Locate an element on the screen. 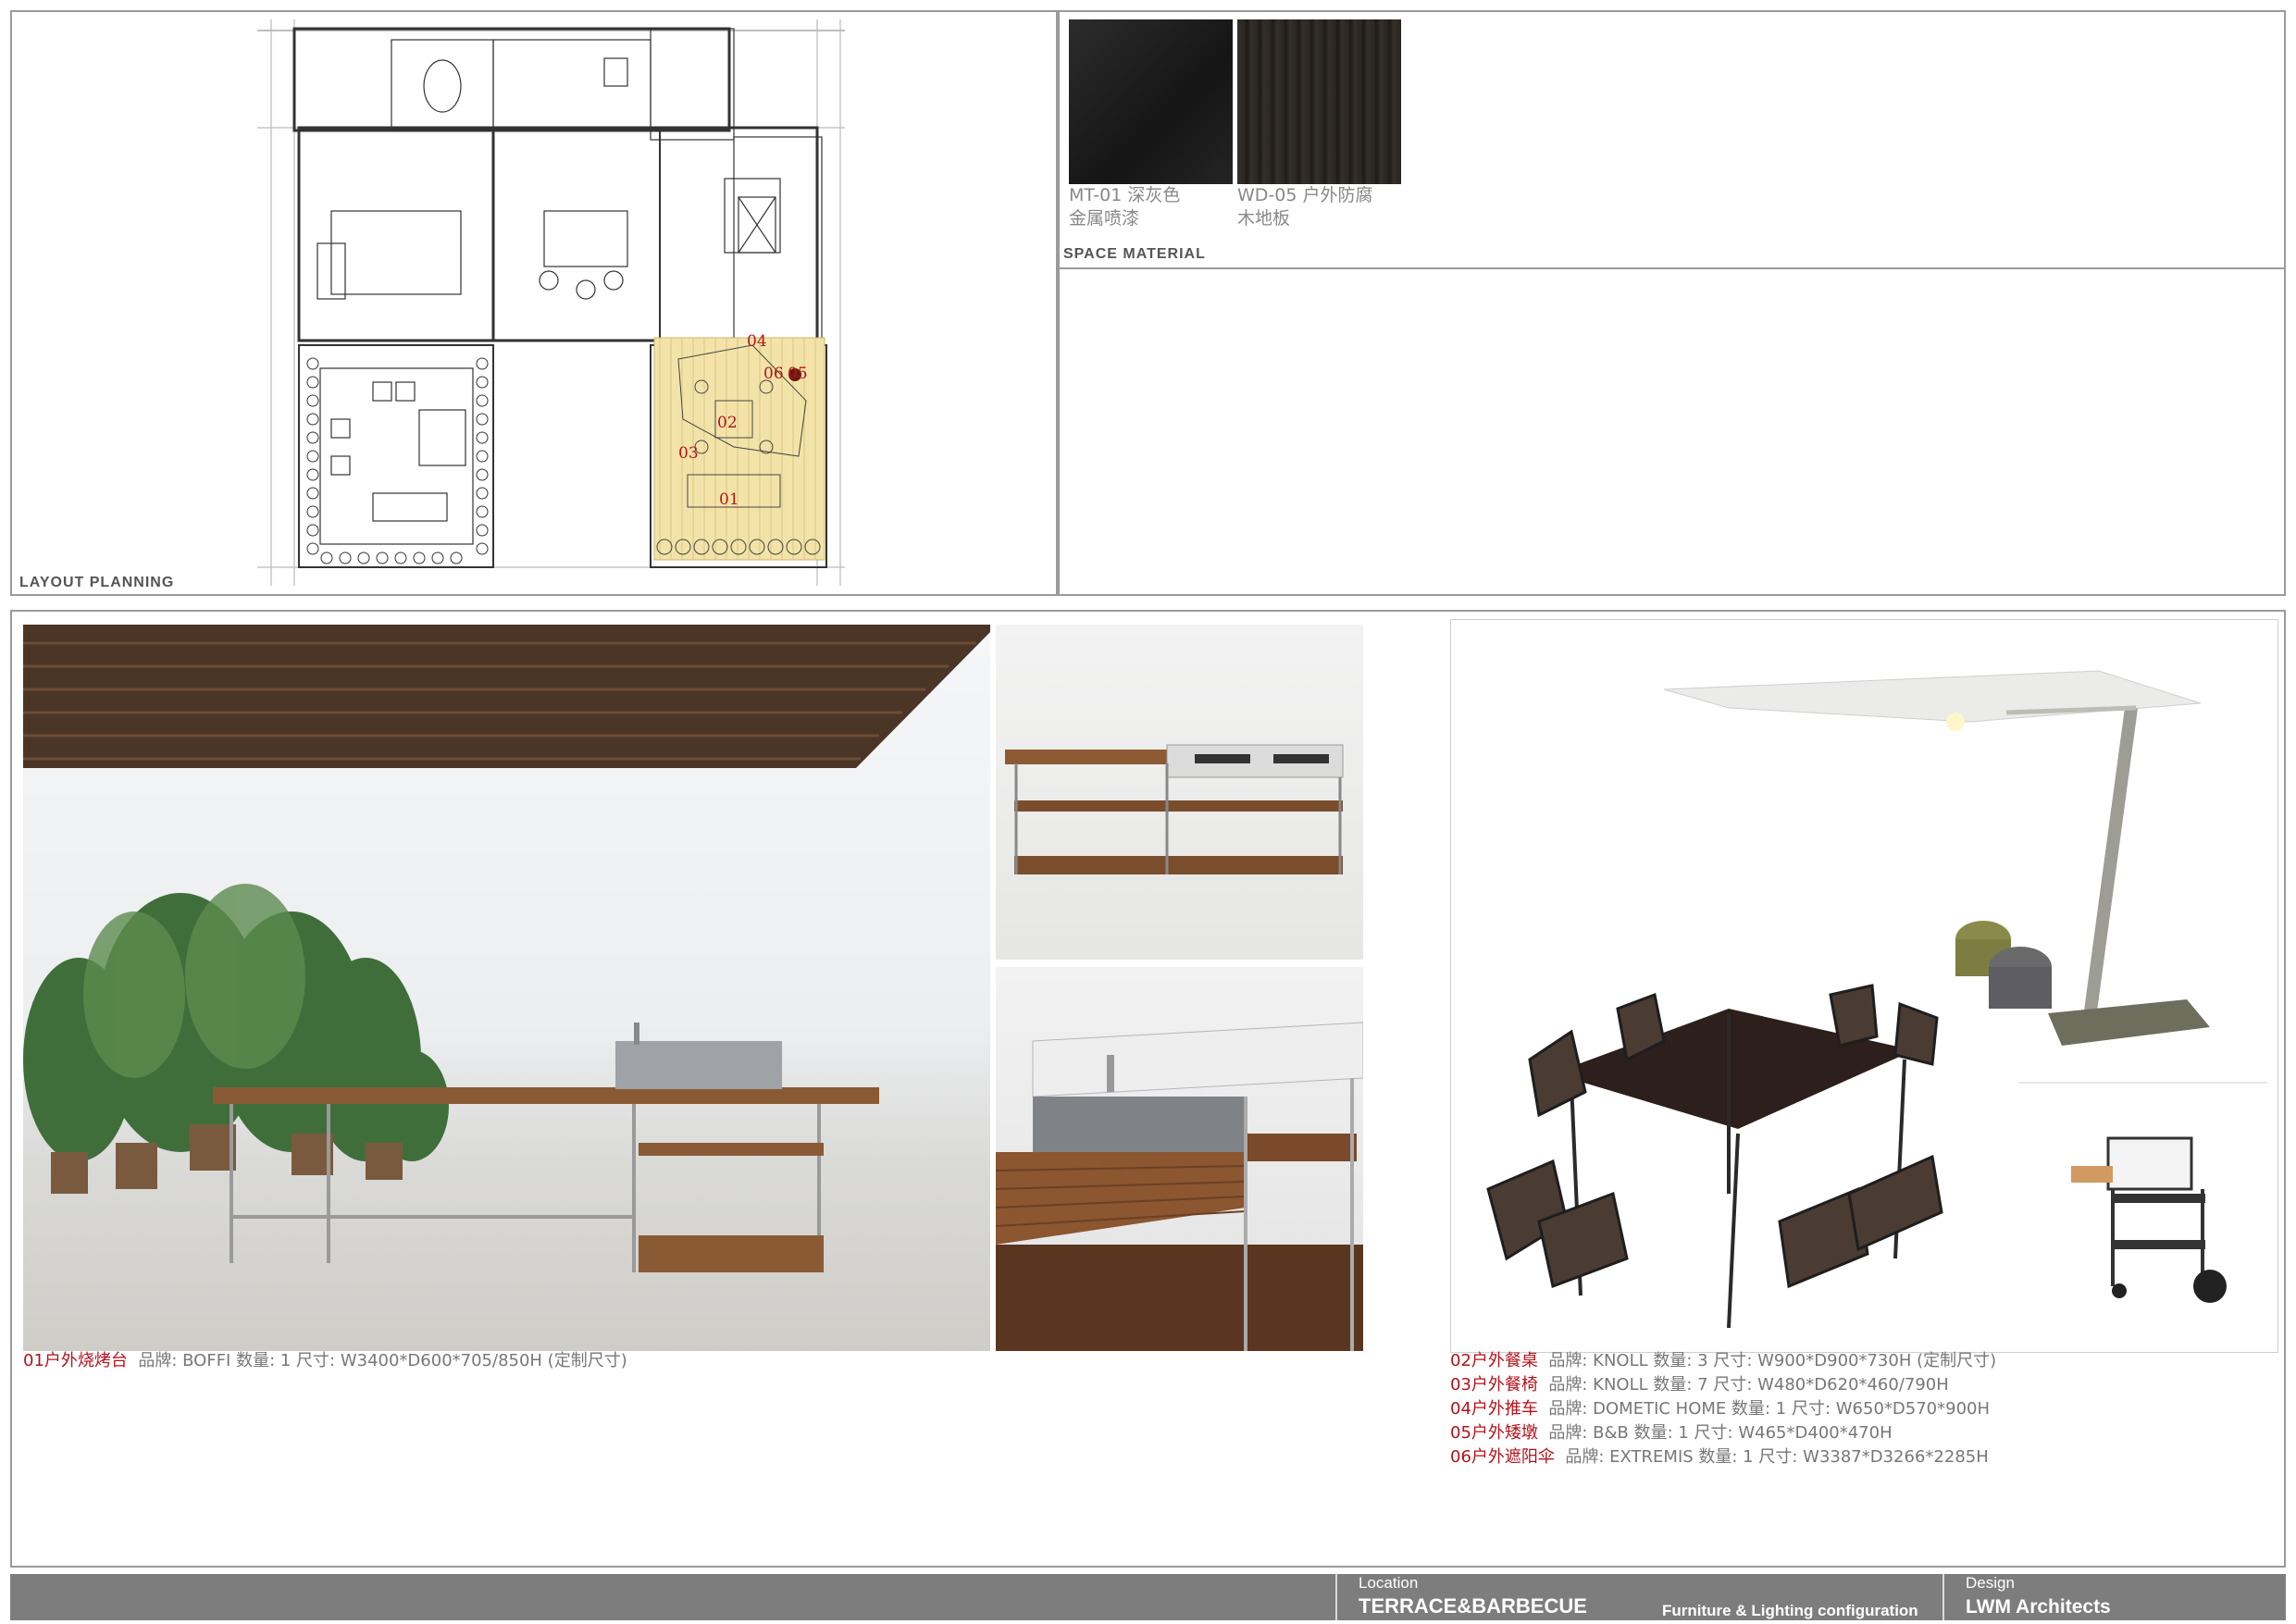  spec-detail-06: 品牌: EXTREMIS 数量: 1 尺寸: W3387*D3266*2285H is located at coordinates (1777, 1457).